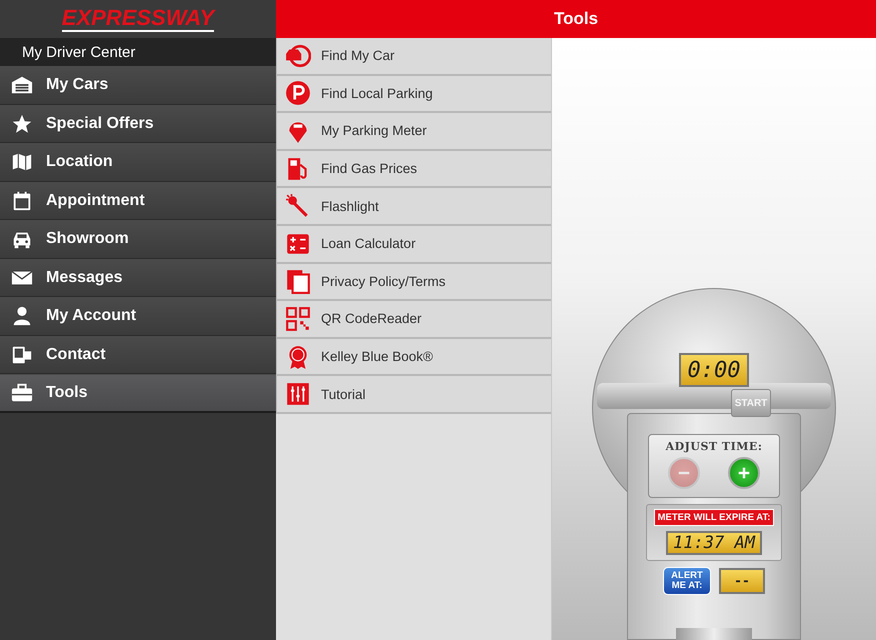  I want to click on tool-item: Find Gas Prices, so click(413, 169).